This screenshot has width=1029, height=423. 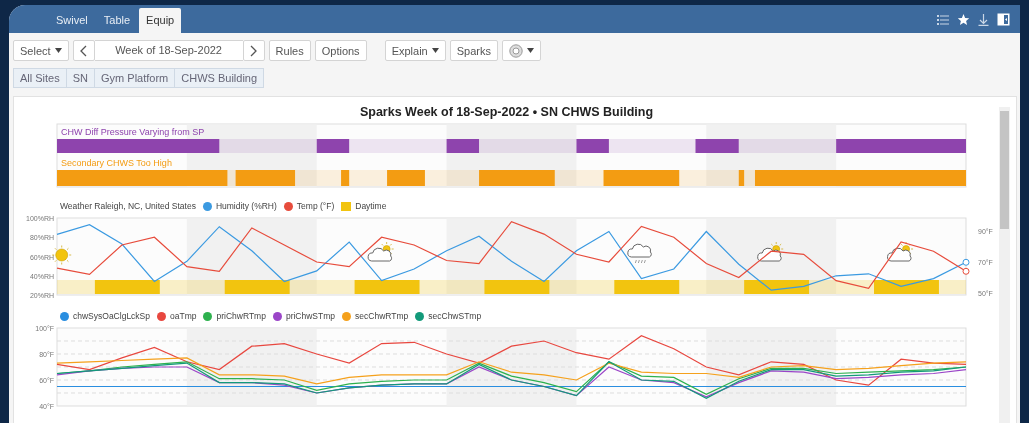 I want to click on chart-title: Sparks Week of 18-Sep-2022 • SN CHWS Building, so click(x=506, y=112).